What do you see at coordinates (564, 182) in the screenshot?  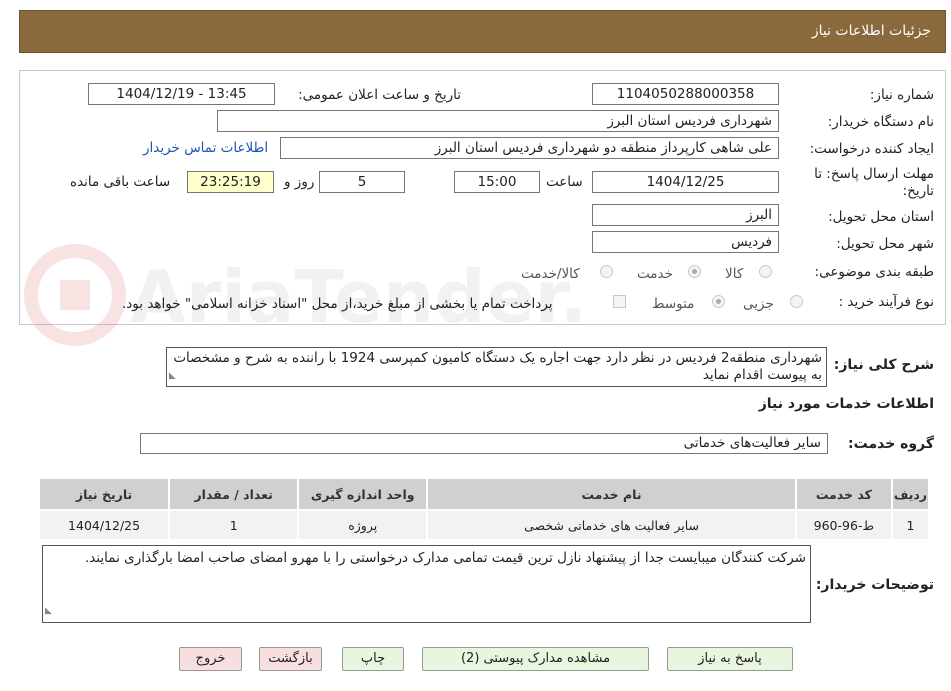 I see `deadline-time-label: ساعت` at bounding box center [564, 182].